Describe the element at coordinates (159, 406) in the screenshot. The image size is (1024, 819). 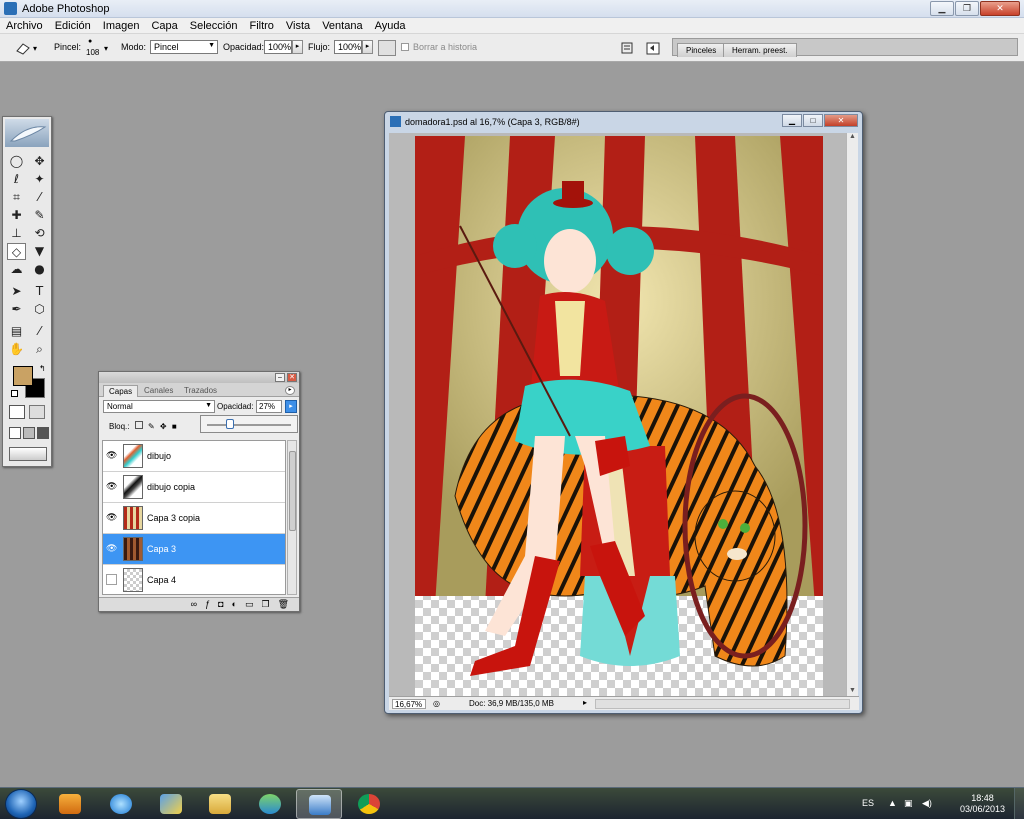
I see `blend-mode-select: Normal ▼` at that location.